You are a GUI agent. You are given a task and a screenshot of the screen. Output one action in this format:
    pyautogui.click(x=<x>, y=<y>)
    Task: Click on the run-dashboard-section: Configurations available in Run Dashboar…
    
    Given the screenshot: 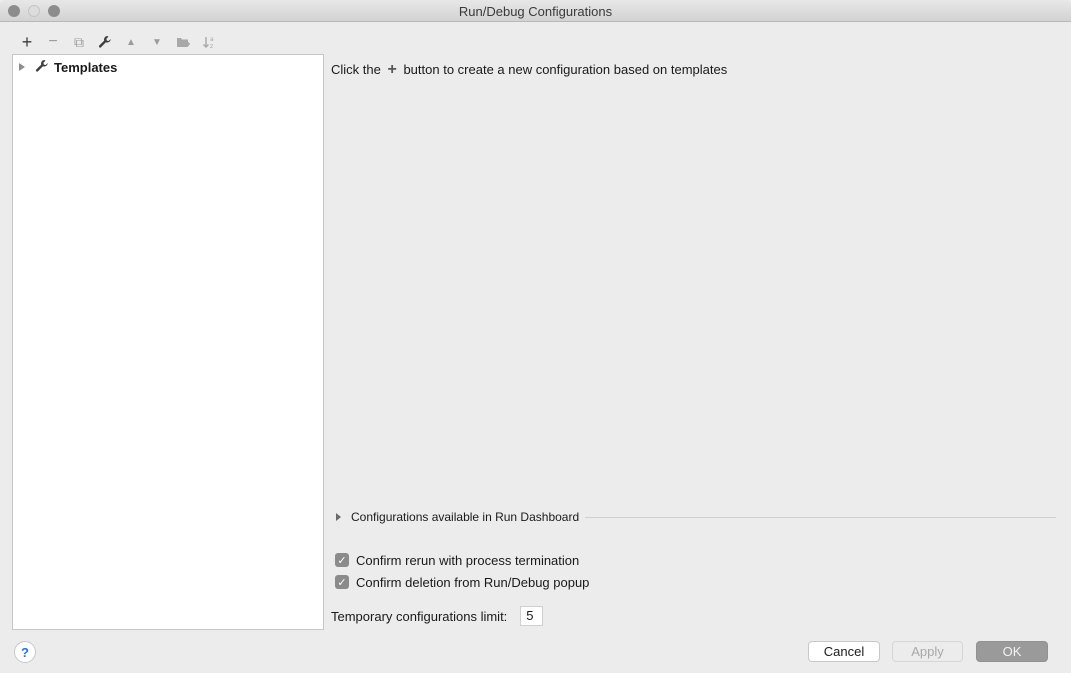 What is the action you would take?
    pyautogui.click(x=696, y=517)
    